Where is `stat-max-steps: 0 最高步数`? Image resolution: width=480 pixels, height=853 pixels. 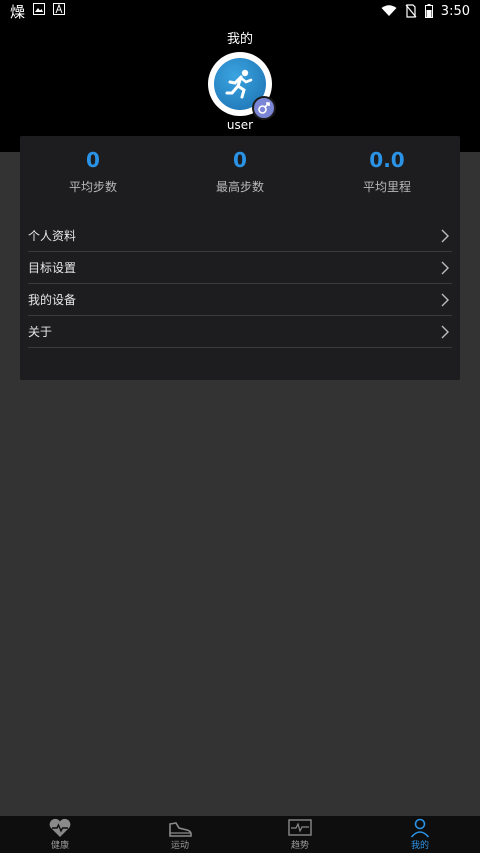
stat-max-steps: 0 最高步数 is located at coordinates (240, 171).